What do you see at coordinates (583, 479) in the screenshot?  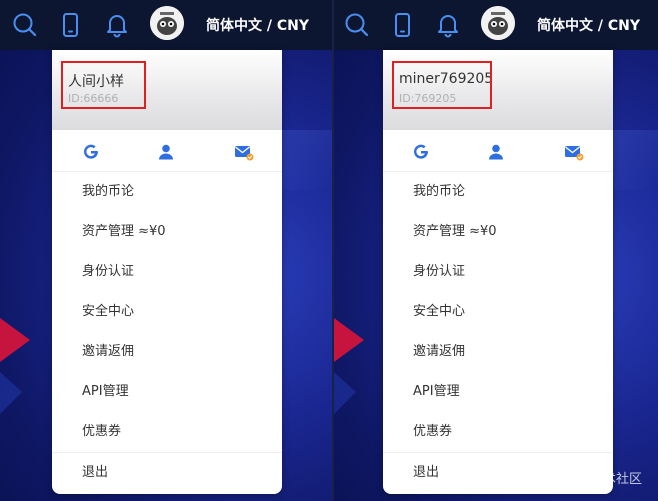 I see `watermark: @稀土掘金技术社区` at bounding box center [583, 479].